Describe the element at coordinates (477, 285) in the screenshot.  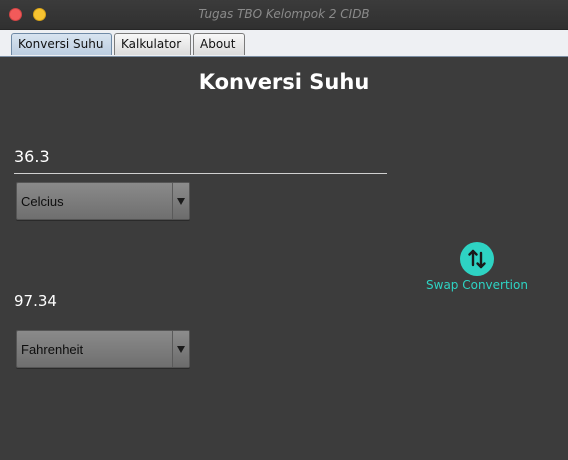
I see `swap-conversion-label: Swap Convertion` at that location.